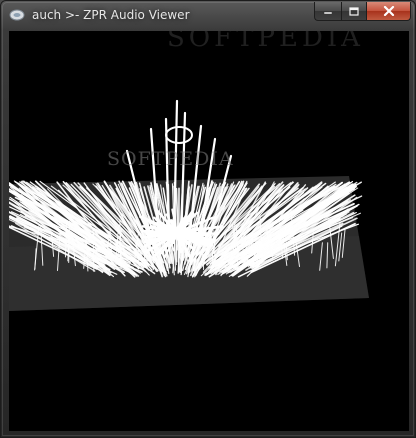  What do you see at coordinates (179, 135) in the screenshot?
I see `center-ring` at bounding box center [179, 135].